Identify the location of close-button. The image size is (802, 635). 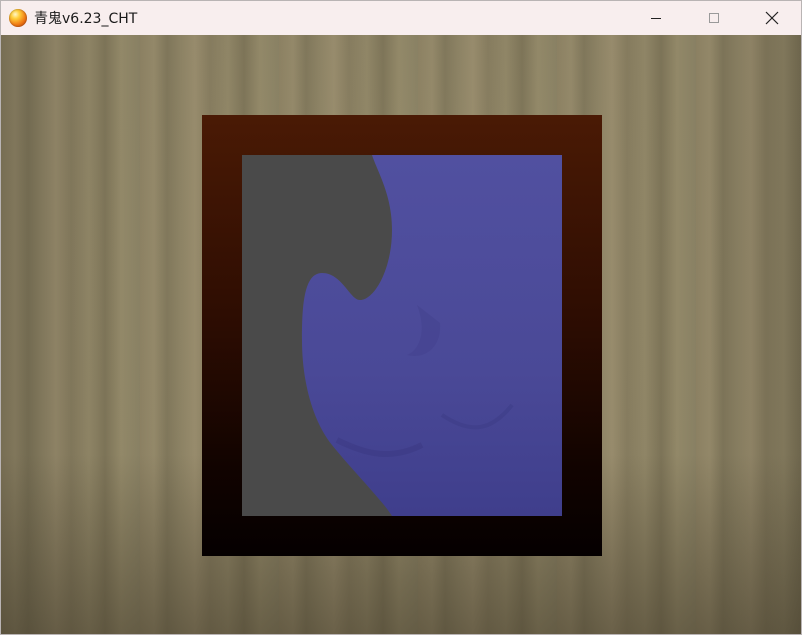
(772, 18).